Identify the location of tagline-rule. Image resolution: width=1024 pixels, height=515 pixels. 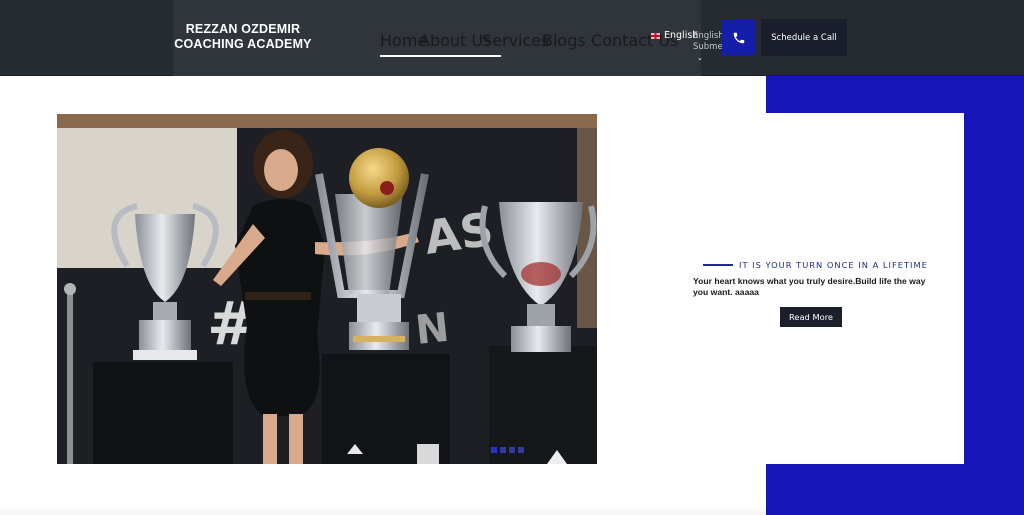
(718, 265).